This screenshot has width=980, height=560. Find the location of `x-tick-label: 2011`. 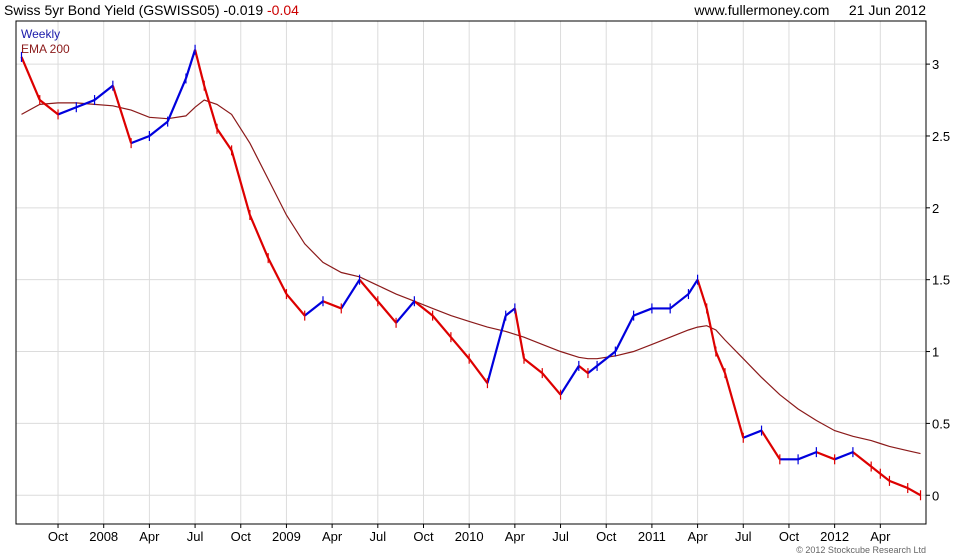

x-tick-label: 2011 is located at coordinates (652, 536).